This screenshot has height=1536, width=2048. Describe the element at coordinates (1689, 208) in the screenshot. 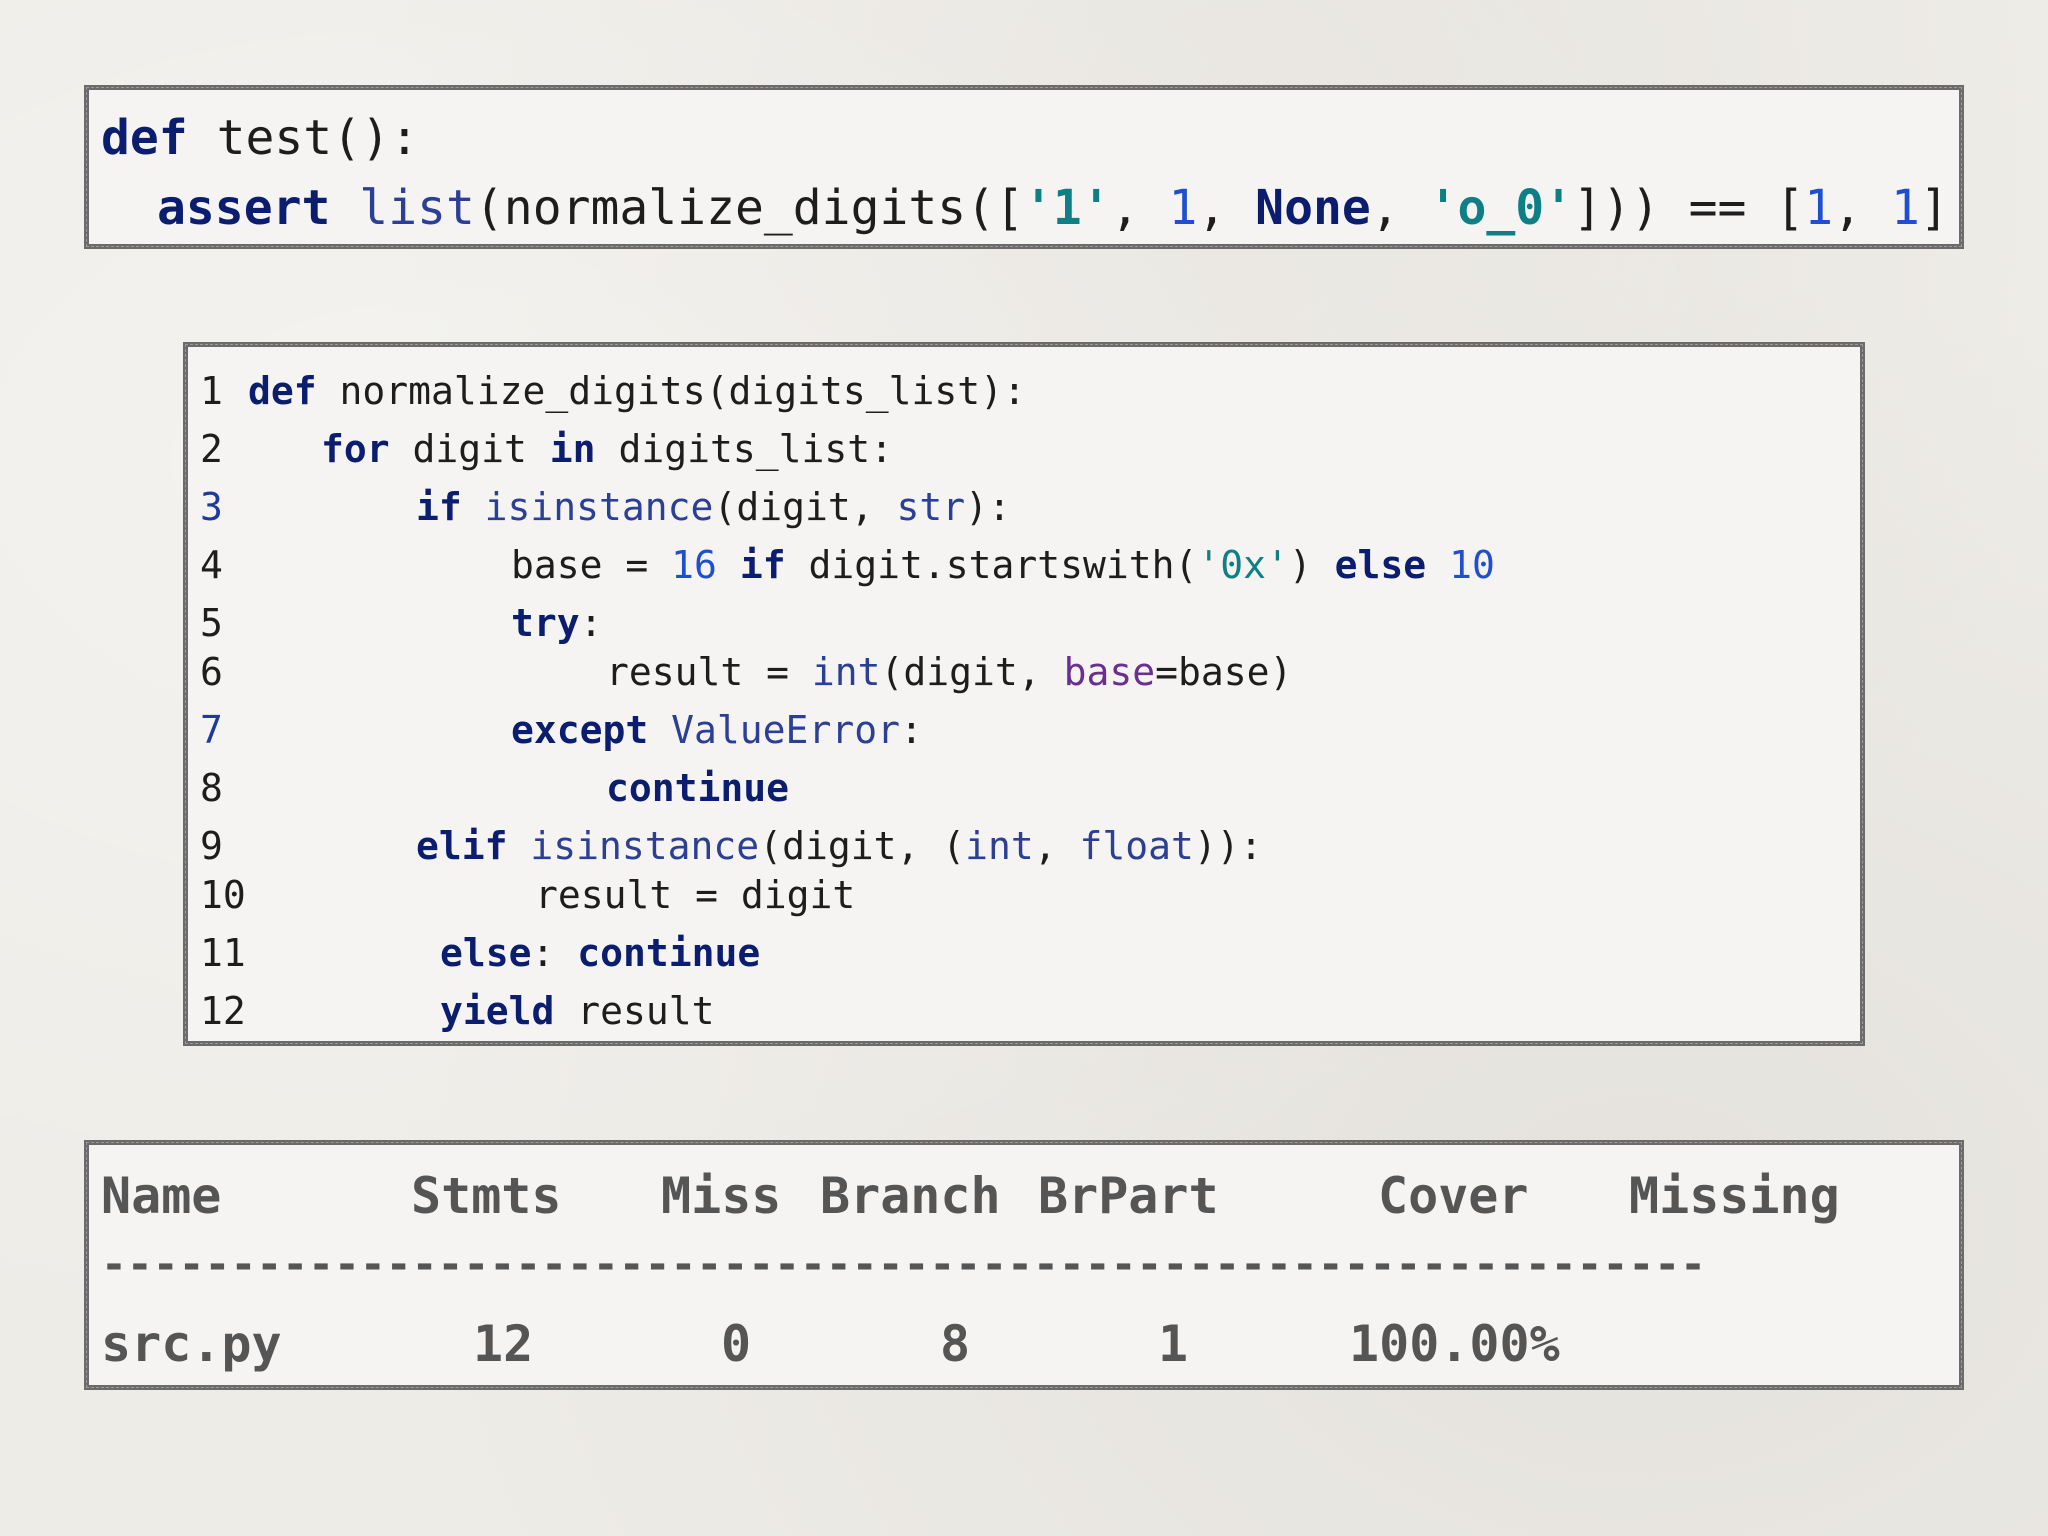

I see `call-close: ])) == [` at that location.